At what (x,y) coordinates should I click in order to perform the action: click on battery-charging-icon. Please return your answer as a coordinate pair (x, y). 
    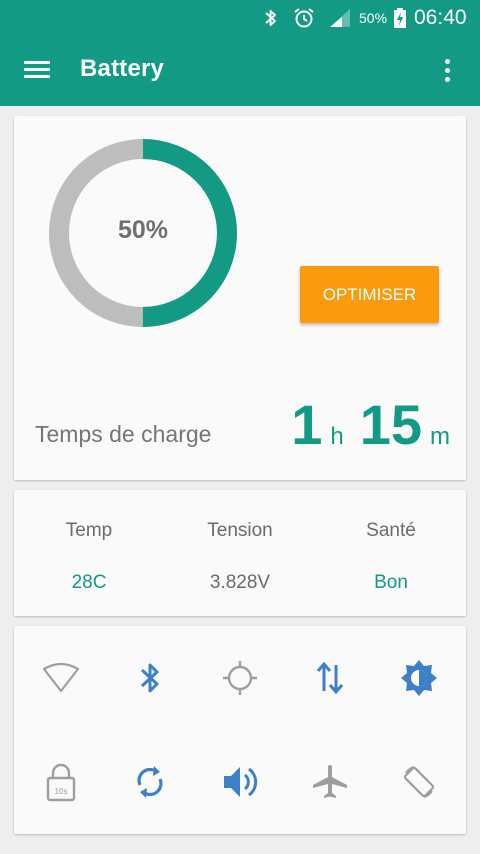
    Looking at the image, I should click on (400, 18).